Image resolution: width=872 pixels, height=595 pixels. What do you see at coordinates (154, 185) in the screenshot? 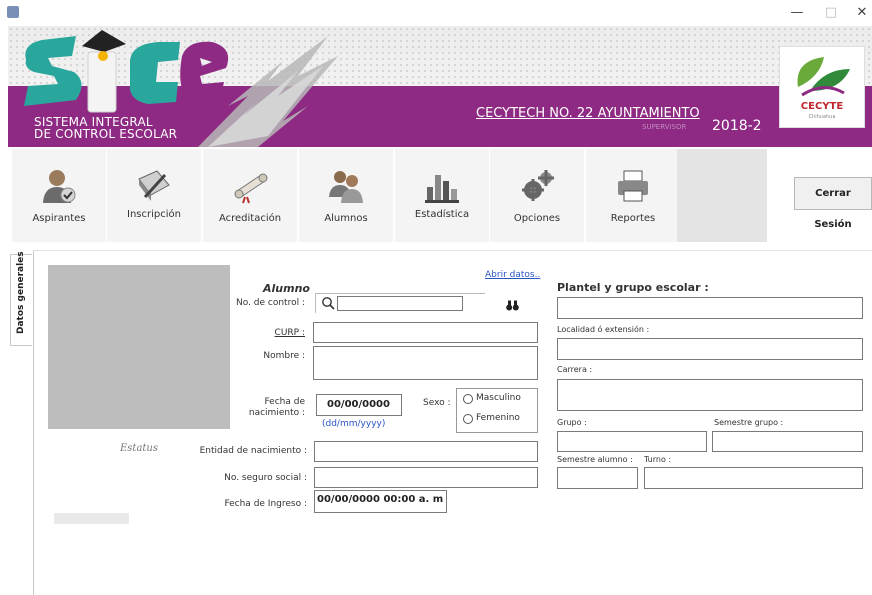
I see `book-pen-icon` at bounding box center [154, 185].